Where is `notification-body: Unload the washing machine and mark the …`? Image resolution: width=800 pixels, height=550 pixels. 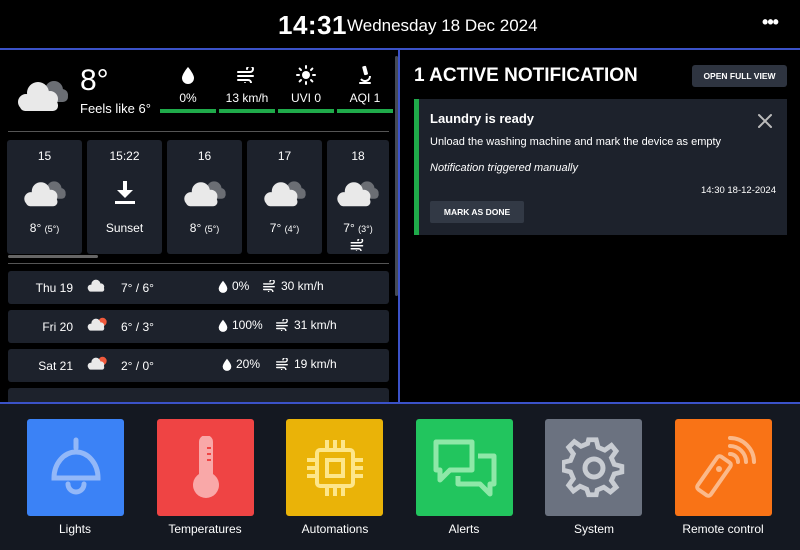
notification-body: Unload the washing machine and mark the … is located at coordinates (576, 142).